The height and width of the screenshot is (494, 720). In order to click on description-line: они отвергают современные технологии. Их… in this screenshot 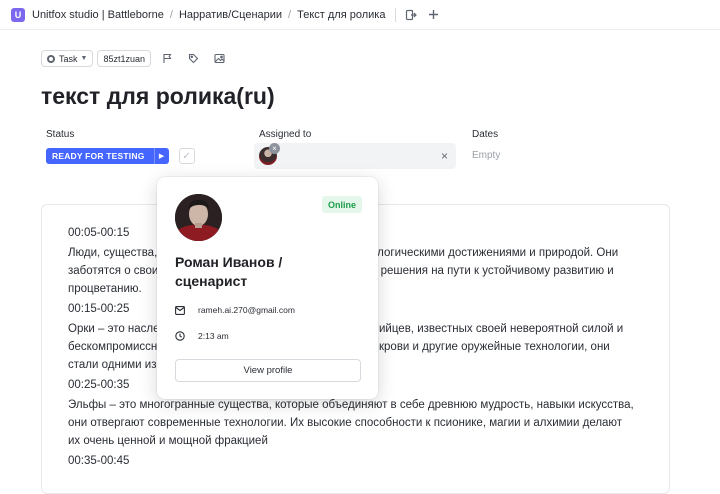, I will do `click(345, 423)`.